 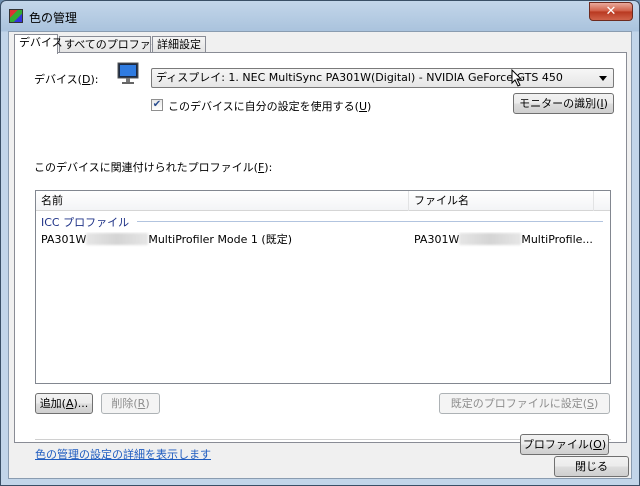 I want to click on list-header: 名前 ファイル名, so click(x=323, y=201).